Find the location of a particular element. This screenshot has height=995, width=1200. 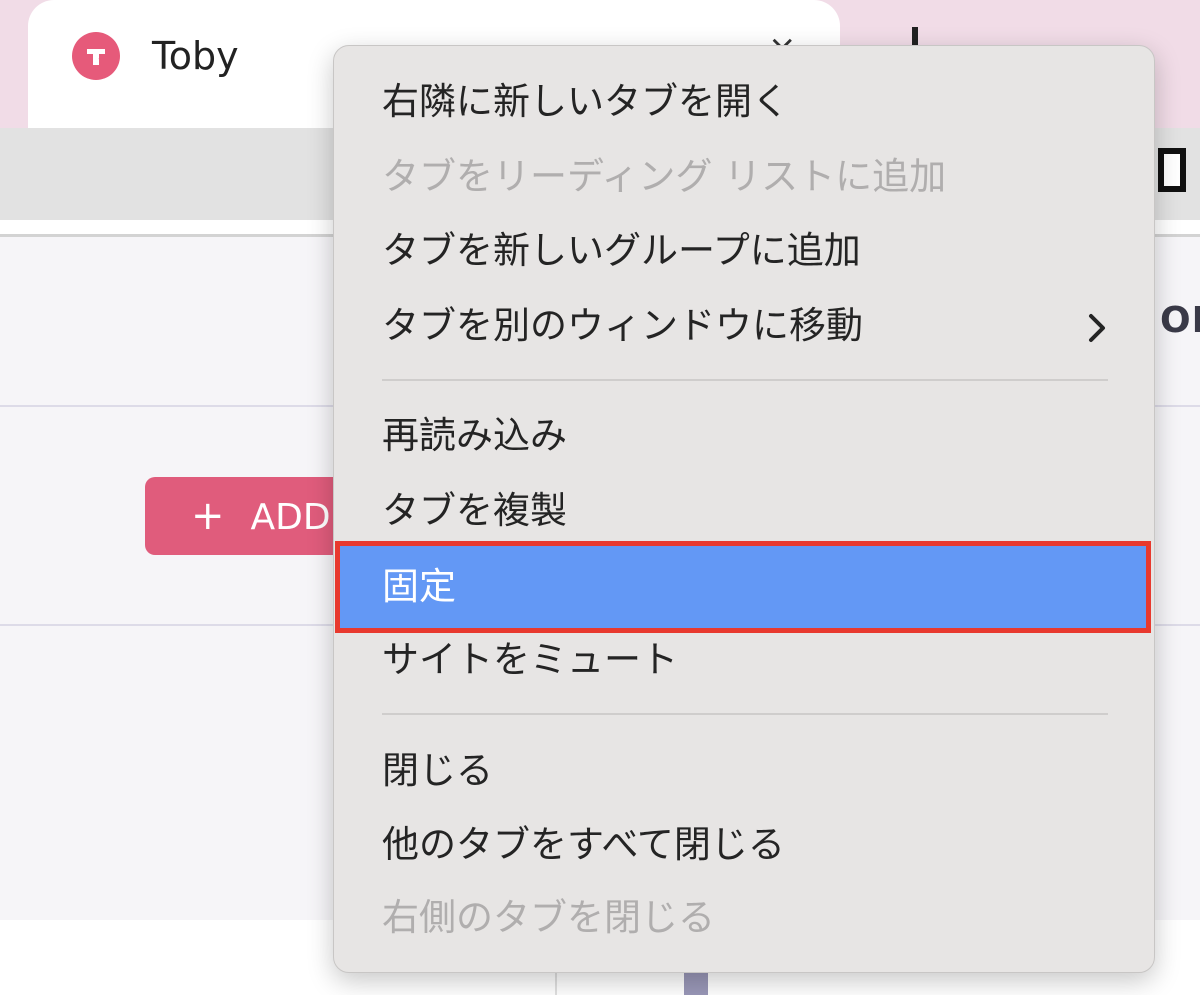

menu-item-close-other-tabs: 他のタブをすべて閉じる is located at coordinates (583, 845).